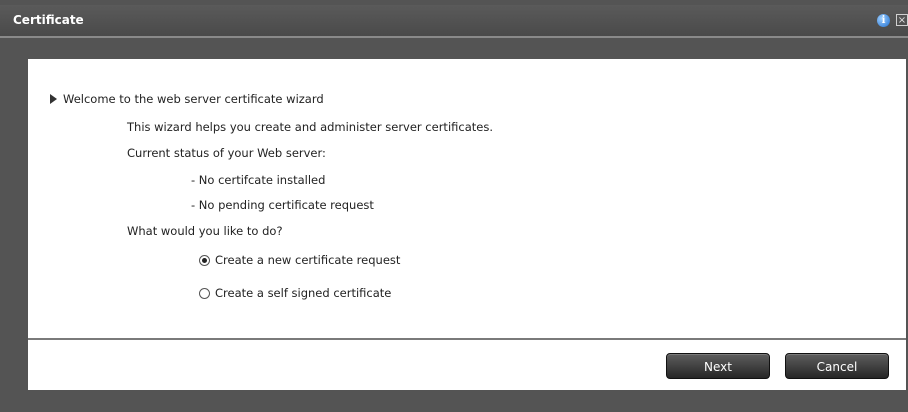  Describe the element at coordinates (258, 180) in the screenshot. I see `status-item: - No certifcate installed` at that location.